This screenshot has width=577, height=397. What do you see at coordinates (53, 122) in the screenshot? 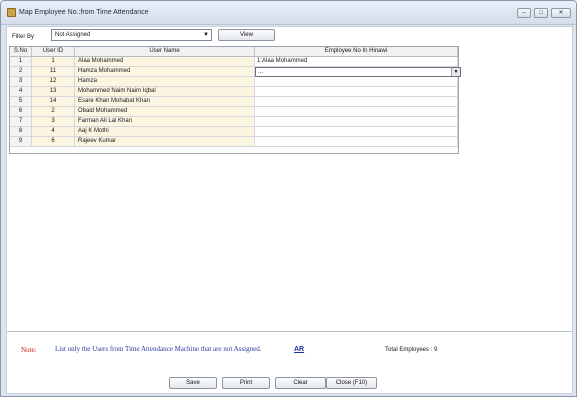
I see `cell-user-id: 3` at bounding box center [53, 122].